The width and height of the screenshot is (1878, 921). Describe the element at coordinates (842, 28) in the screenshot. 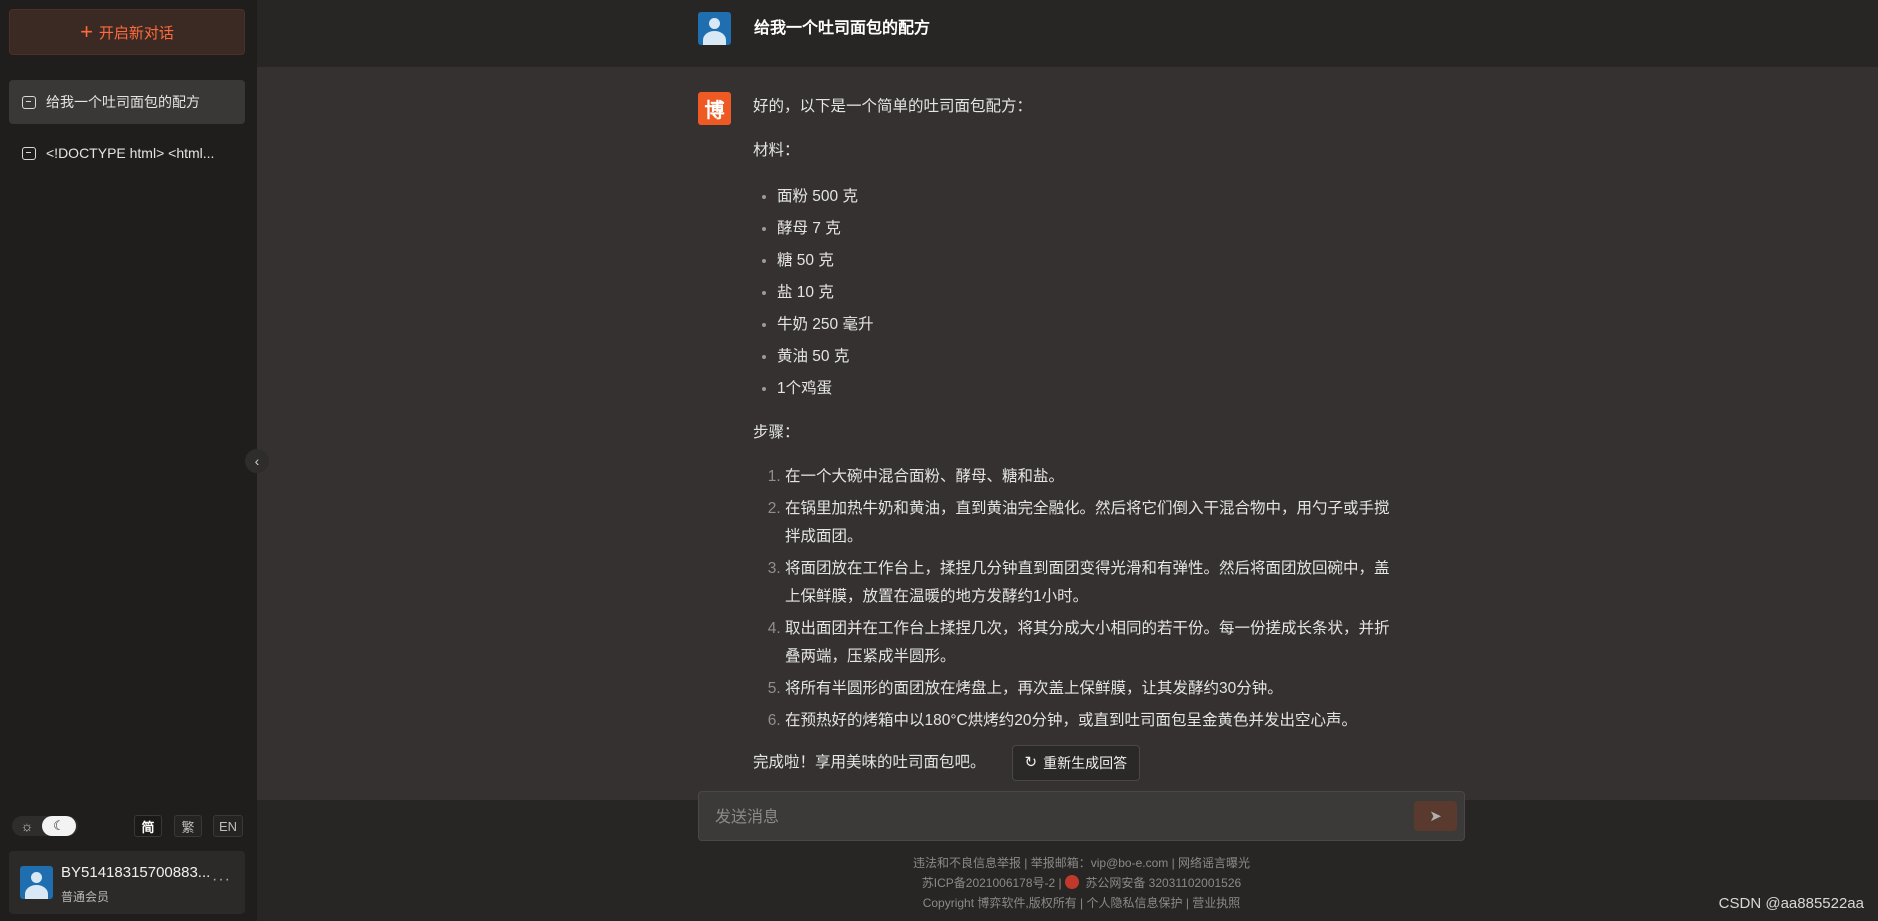

I see `user-message: 给我一个吐司面包的配方` at that location.